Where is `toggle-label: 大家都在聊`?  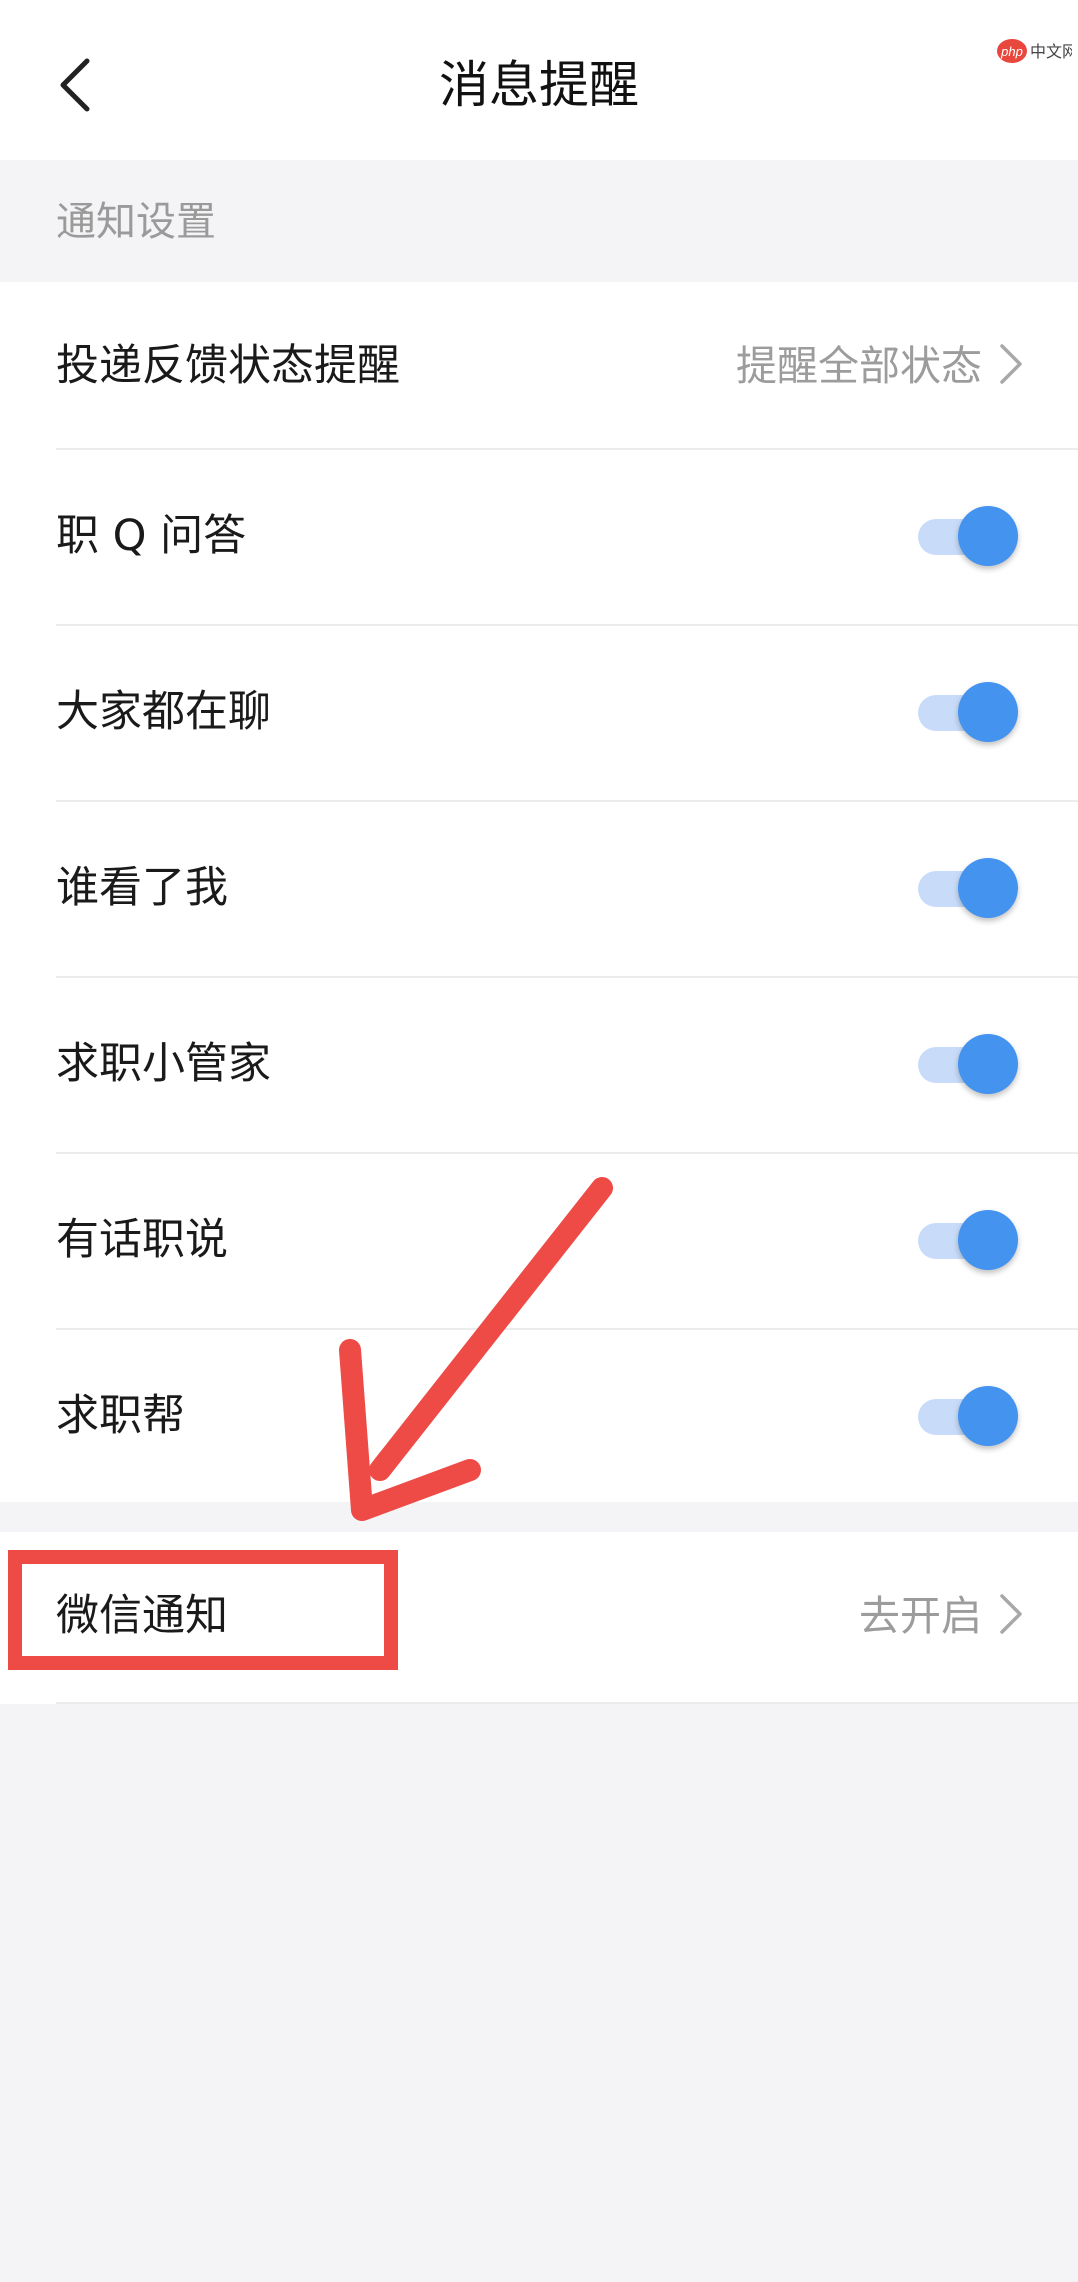 toggle-label: 大家都在聊 is located at coordinates (163, 712).